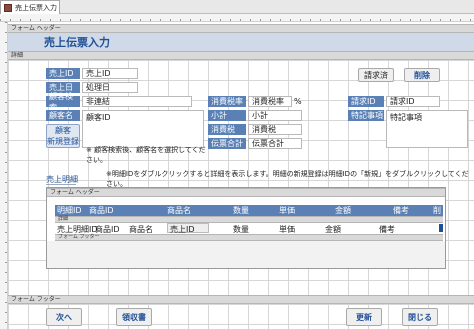  I want to click on register-customer-button: 顧客 新規登録, so click(63, 136).